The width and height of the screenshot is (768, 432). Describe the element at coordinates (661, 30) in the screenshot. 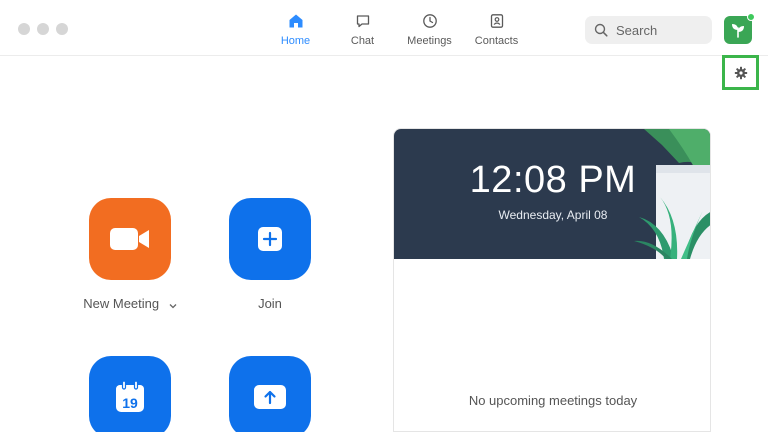

I see `search-input` at that location.